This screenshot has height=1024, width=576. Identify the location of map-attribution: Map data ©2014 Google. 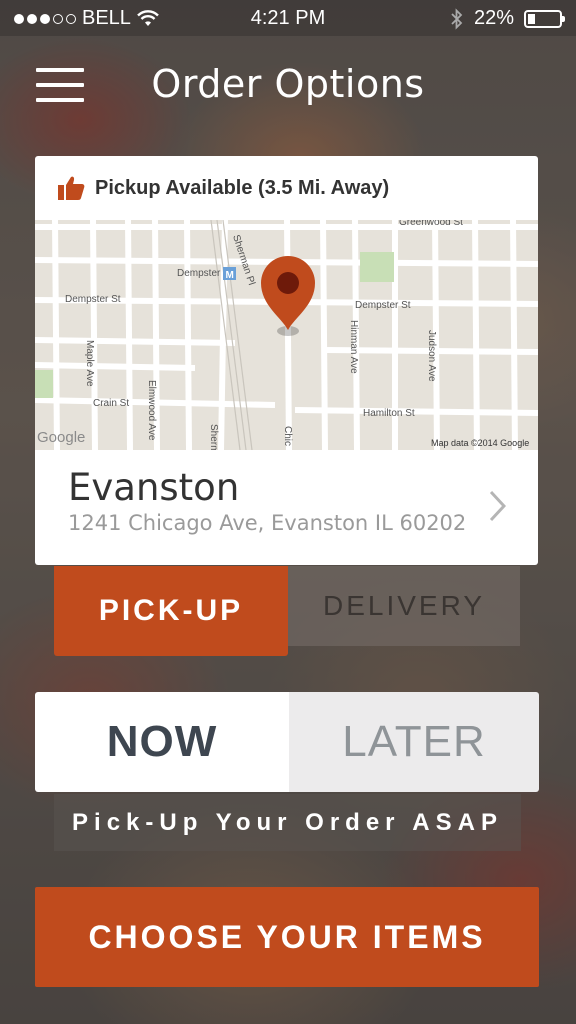
(480, 443).